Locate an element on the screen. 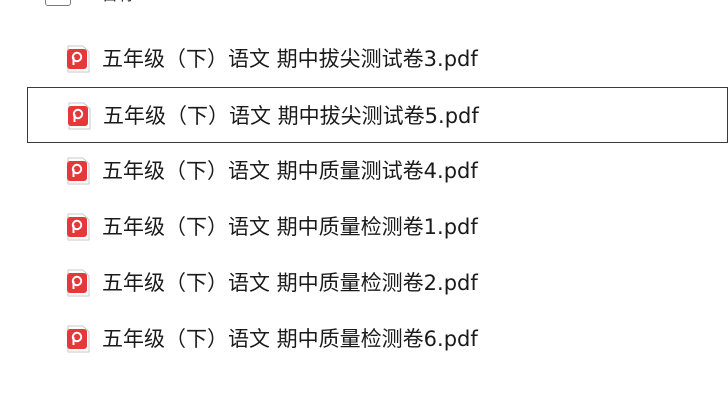  file-name: 五年级（下）语文 期中质量检测卷6.pdf is located at coordinates (290, 339).